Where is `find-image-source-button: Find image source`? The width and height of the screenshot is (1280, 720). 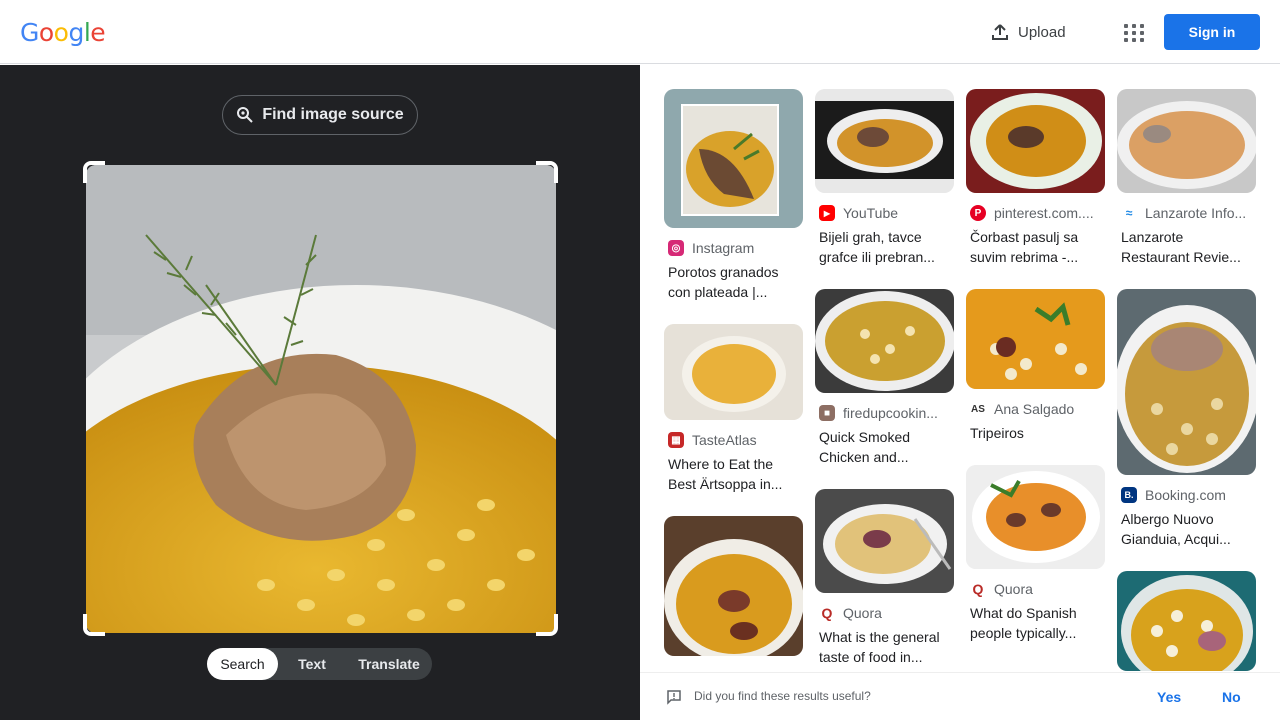
find-image-source-button: Find image source is located at coordinates (320, 115).